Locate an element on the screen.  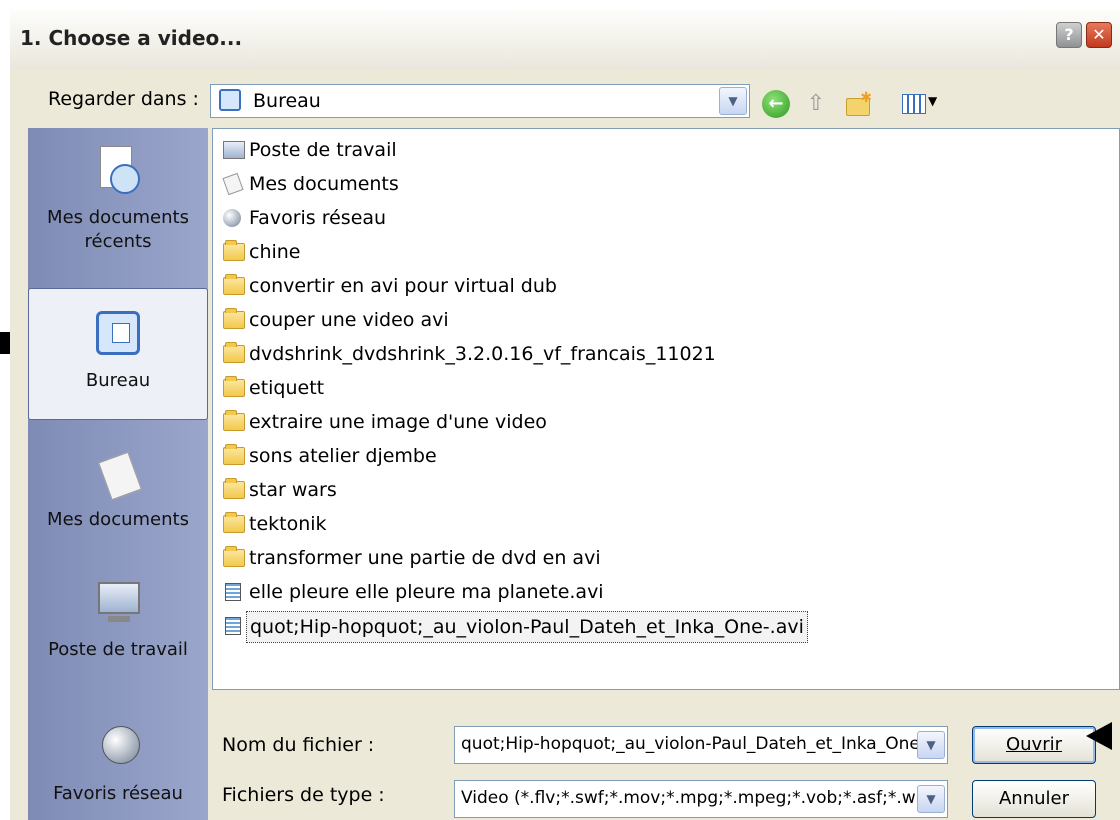
file-name: Poste de travail is located at coordinates (323, 150).